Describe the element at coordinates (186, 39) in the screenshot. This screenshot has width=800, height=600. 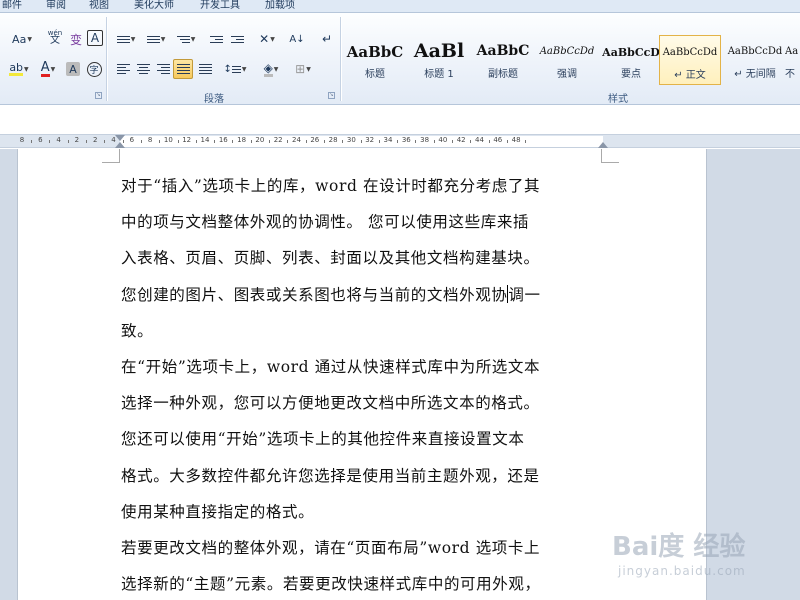
I see `multilevel-list-button: ▼` at that location.